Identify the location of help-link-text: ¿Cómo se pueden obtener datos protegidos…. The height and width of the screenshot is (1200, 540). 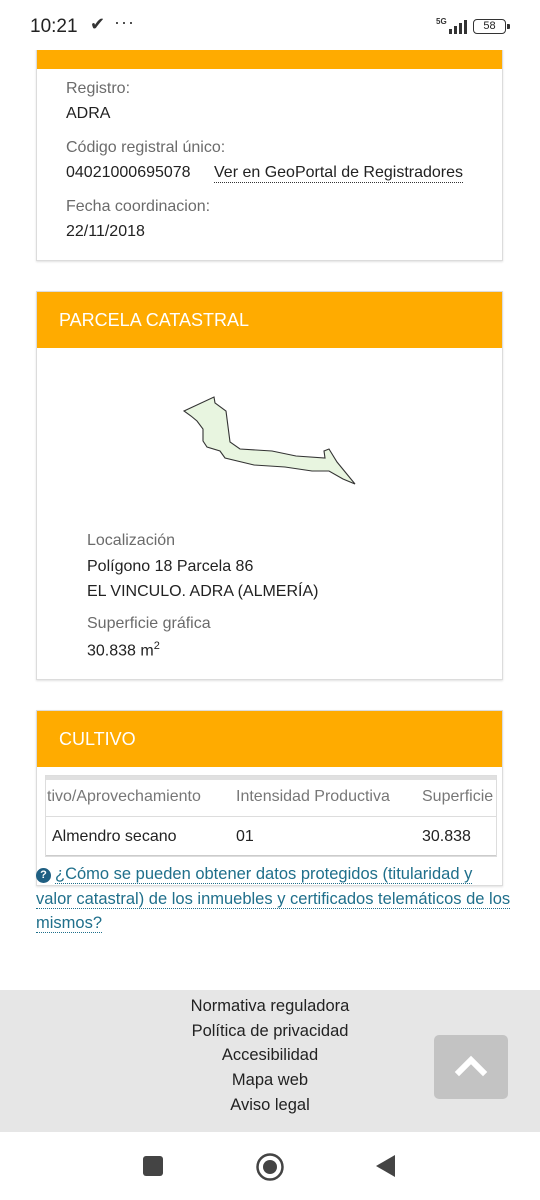
(273, 899).